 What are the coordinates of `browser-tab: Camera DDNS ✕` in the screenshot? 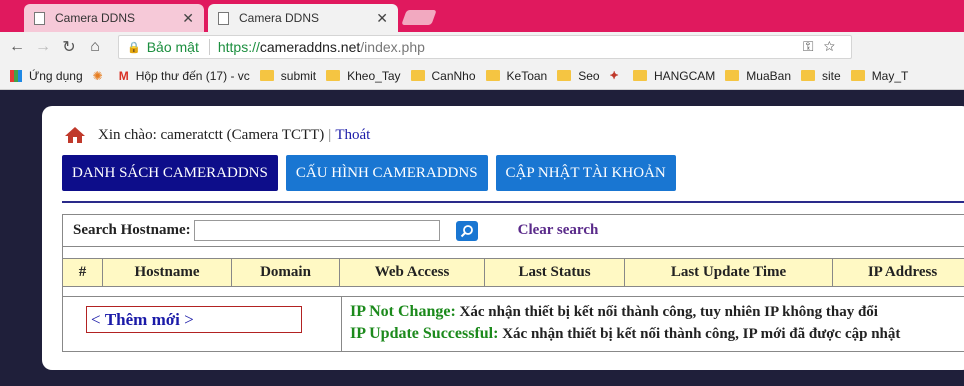 It's located at (114, 18).